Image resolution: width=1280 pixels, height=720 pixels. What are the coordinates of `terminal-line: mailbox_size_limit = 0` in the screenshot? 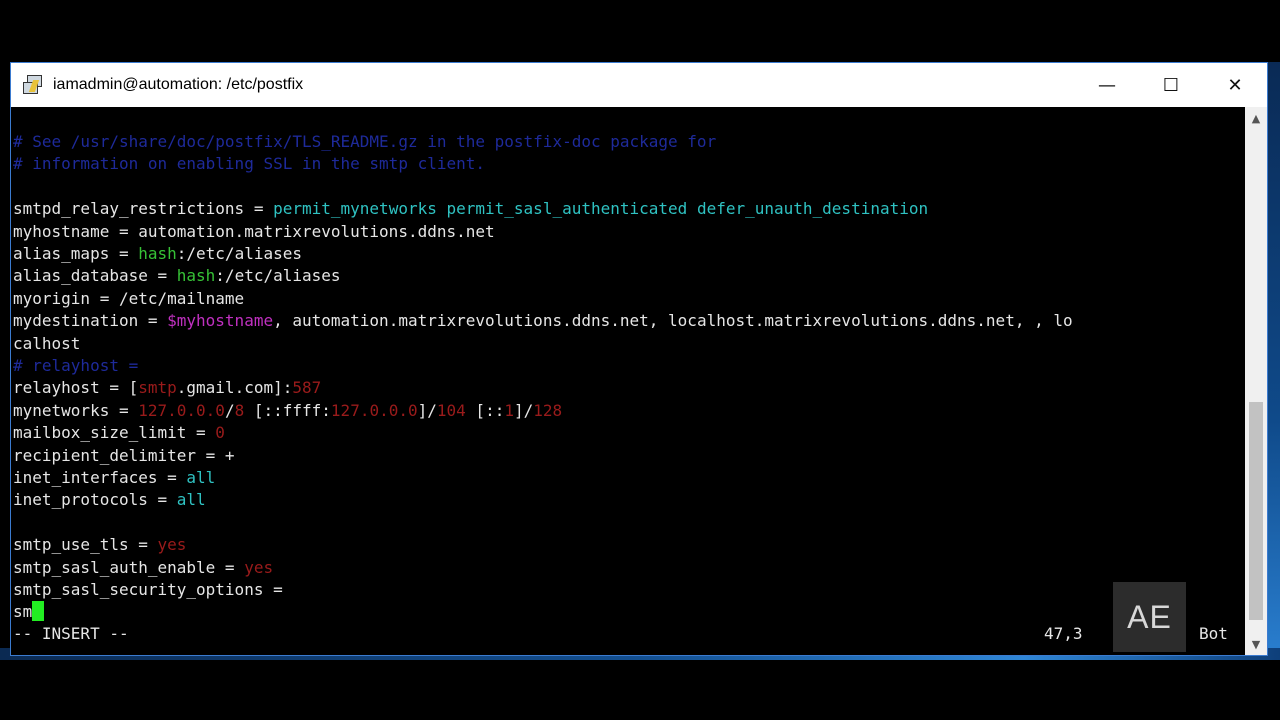 It's located at (119, 433).